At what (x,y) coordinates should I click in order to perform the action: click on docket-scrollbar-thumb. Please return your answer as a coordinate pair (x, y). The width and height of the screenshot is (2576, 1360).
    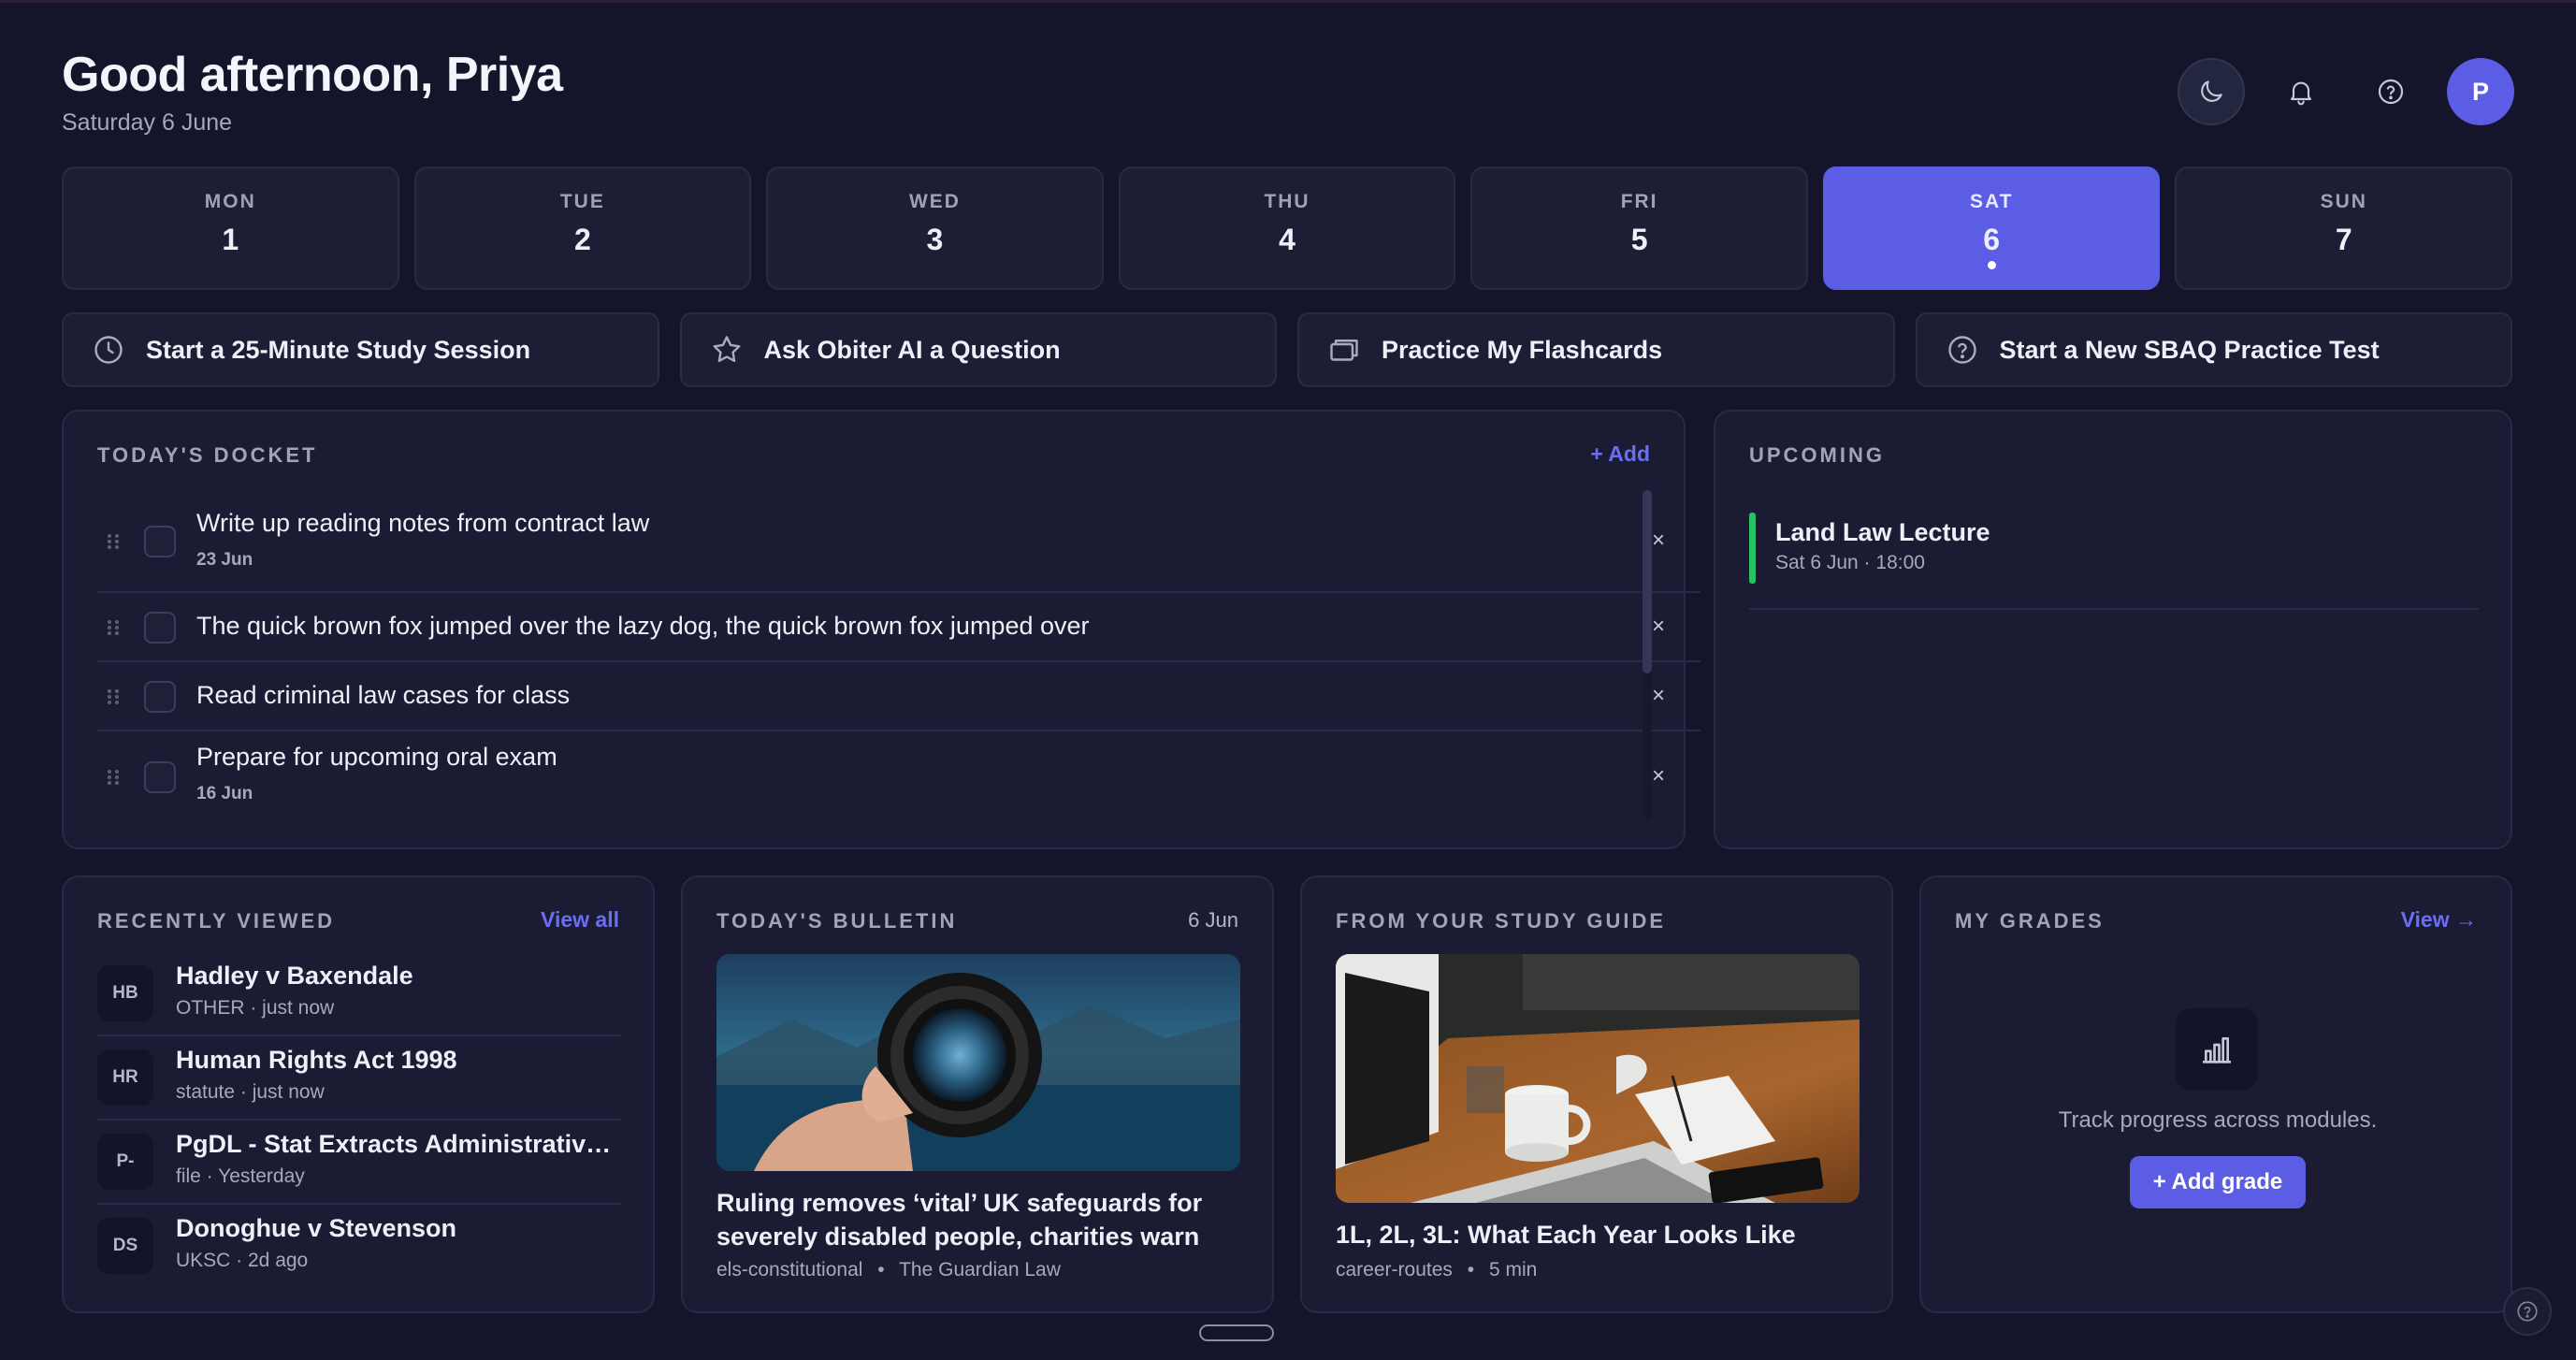
    Looking at the image, I should click on (1647, 581).